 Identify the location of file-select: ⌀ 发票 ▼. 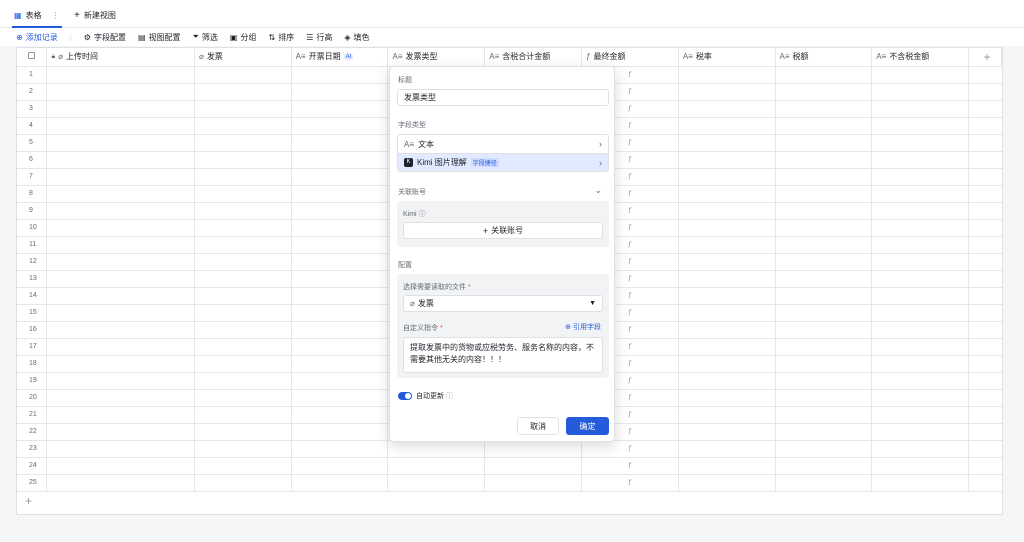
(503, 303).